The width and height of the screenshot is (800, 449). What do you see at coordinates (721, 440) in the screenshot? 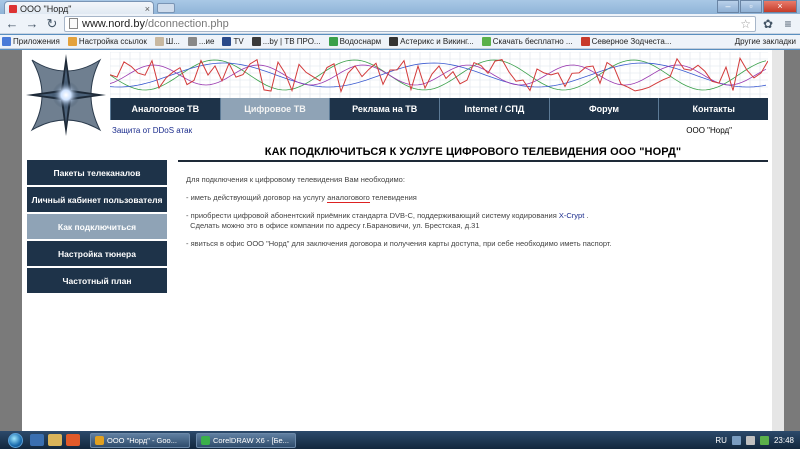
I see `language-indicator: RU` at bounding box center [721, 440].